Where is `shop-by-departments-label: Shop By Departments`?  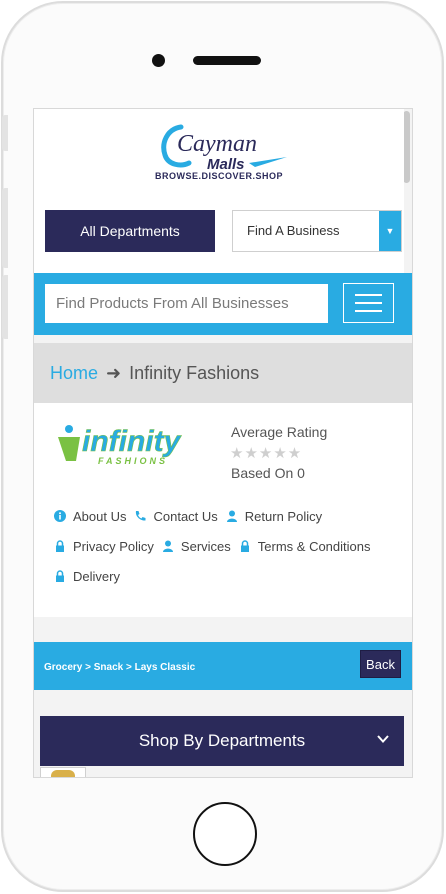
shop-by-departments-label: Shop By Departments is located at coordinates (222, 740).